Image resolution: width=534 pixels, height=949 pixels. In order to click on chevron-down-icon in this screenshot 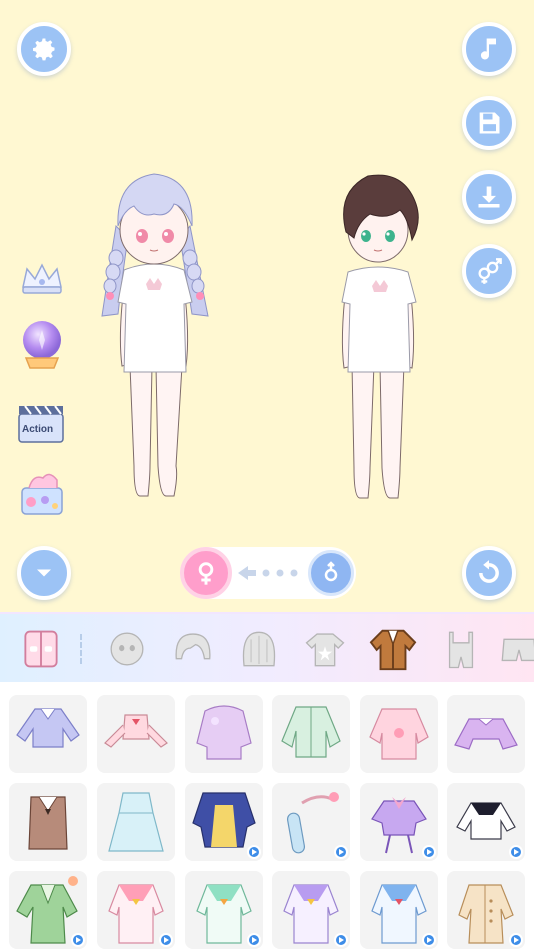, I will do `click(44, 573)`.